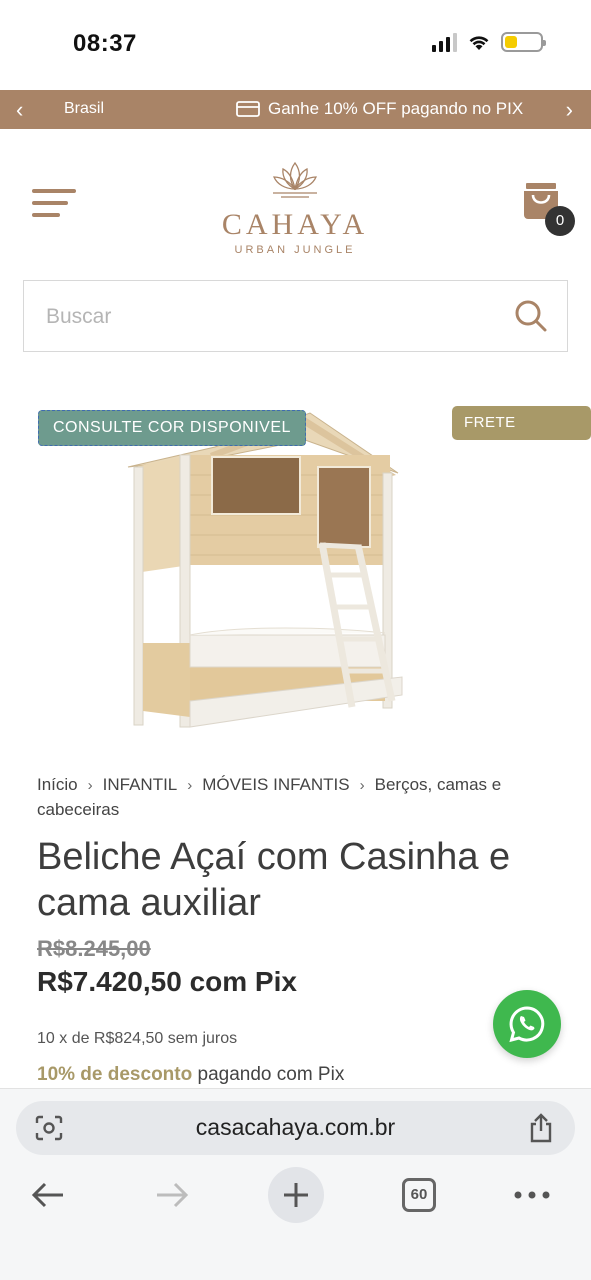 Image resolution: width=591 pixels, height=1280 pixels. What do you see at coordinates (275, 784) in the screenshot?
I see `breadcrumb-moveis-infantis: MÓVEIS INFANTIS` at bounding box center [275, 784].